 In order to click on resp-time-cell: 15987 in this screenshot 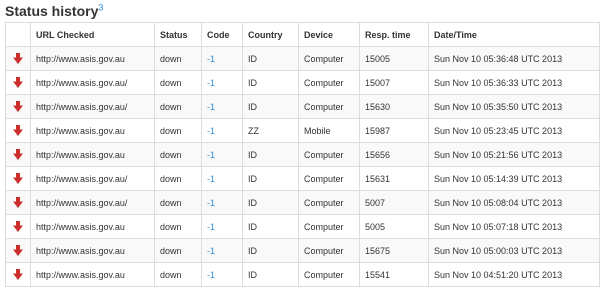, I will do `click(394, 130)`.